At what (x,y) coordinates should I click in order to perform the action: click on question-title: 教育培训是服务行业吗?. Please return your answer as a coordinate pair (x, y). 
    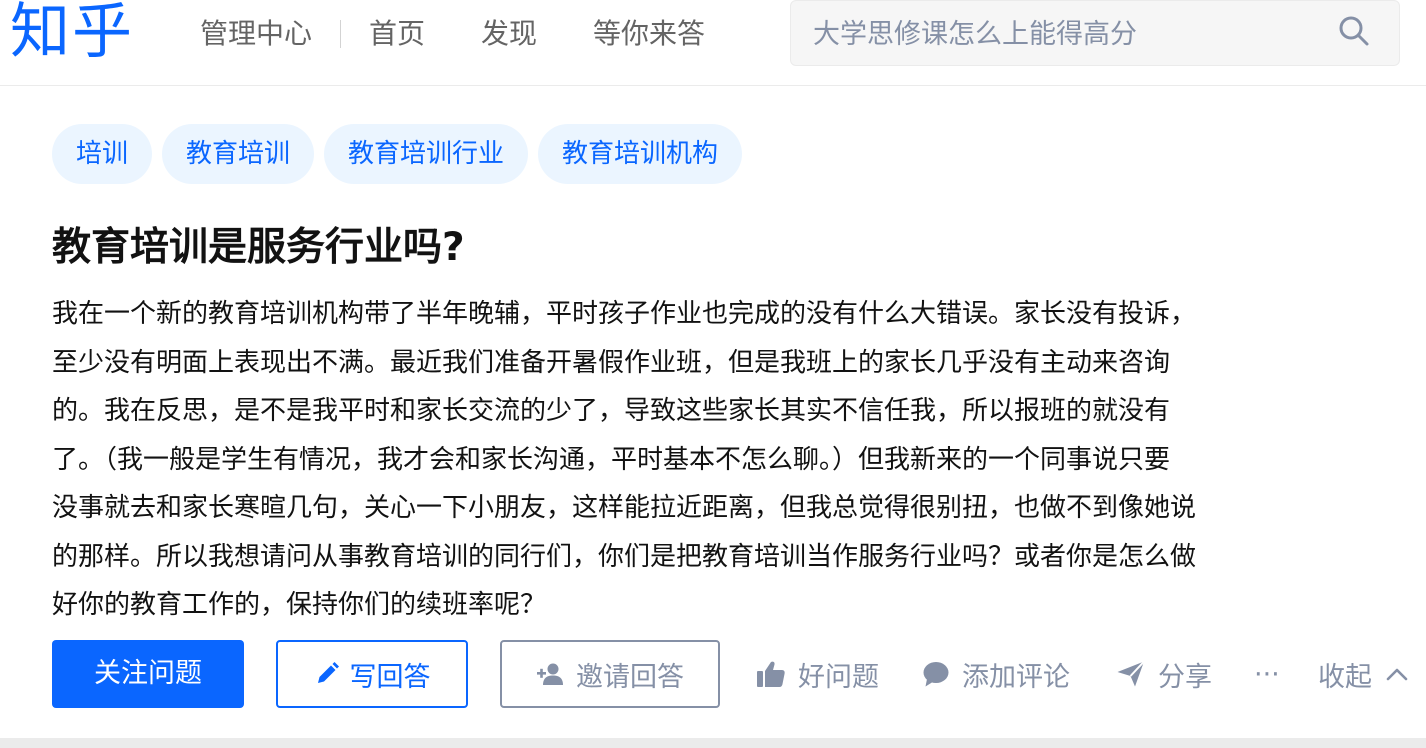
    Looking at the image, I should click on (258, 247).